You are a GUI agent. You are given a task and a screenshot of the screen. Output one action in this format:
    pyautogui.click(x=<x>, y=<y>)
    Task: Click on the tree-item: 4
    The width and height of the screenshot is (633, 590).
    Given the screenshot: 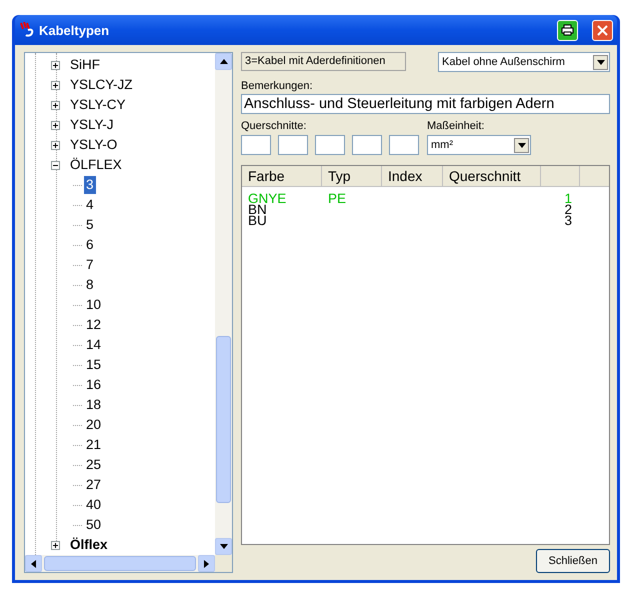 What is the action you would take?
    pyautogui.click(x=90, y=205)
    